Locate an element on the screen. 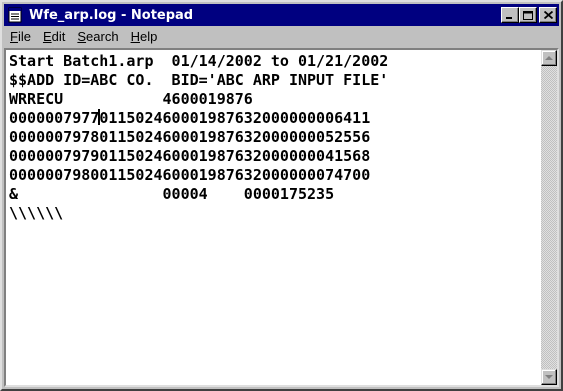  menu-help: Help is located at coordinates (144, 36).